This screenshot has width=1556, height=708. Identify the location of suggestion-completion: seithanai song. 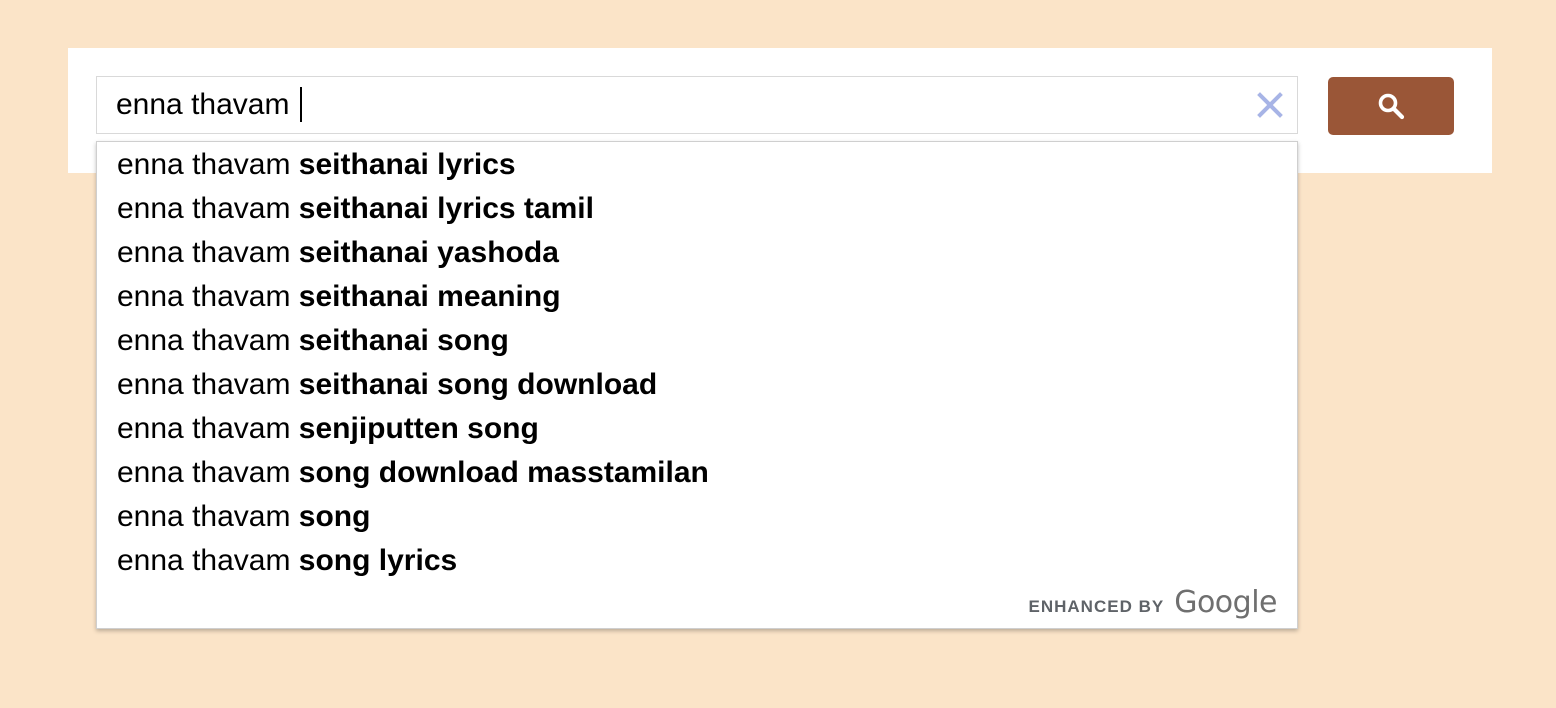
(403, 340).